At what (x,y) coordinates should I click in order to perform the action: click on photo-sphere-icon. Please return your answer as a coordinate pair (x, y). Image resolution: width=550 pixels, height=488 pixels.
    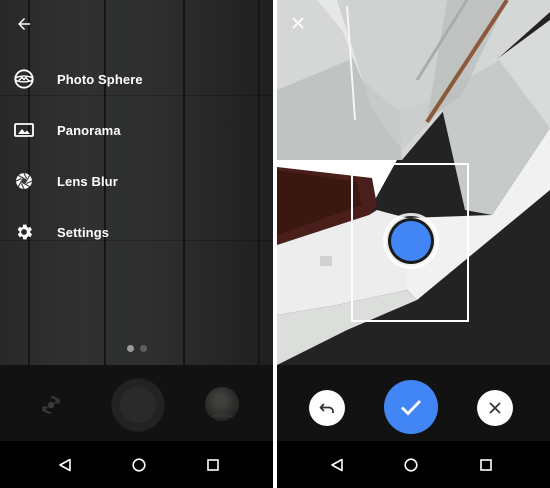
    Looking at the image, I should click on (24, 79).